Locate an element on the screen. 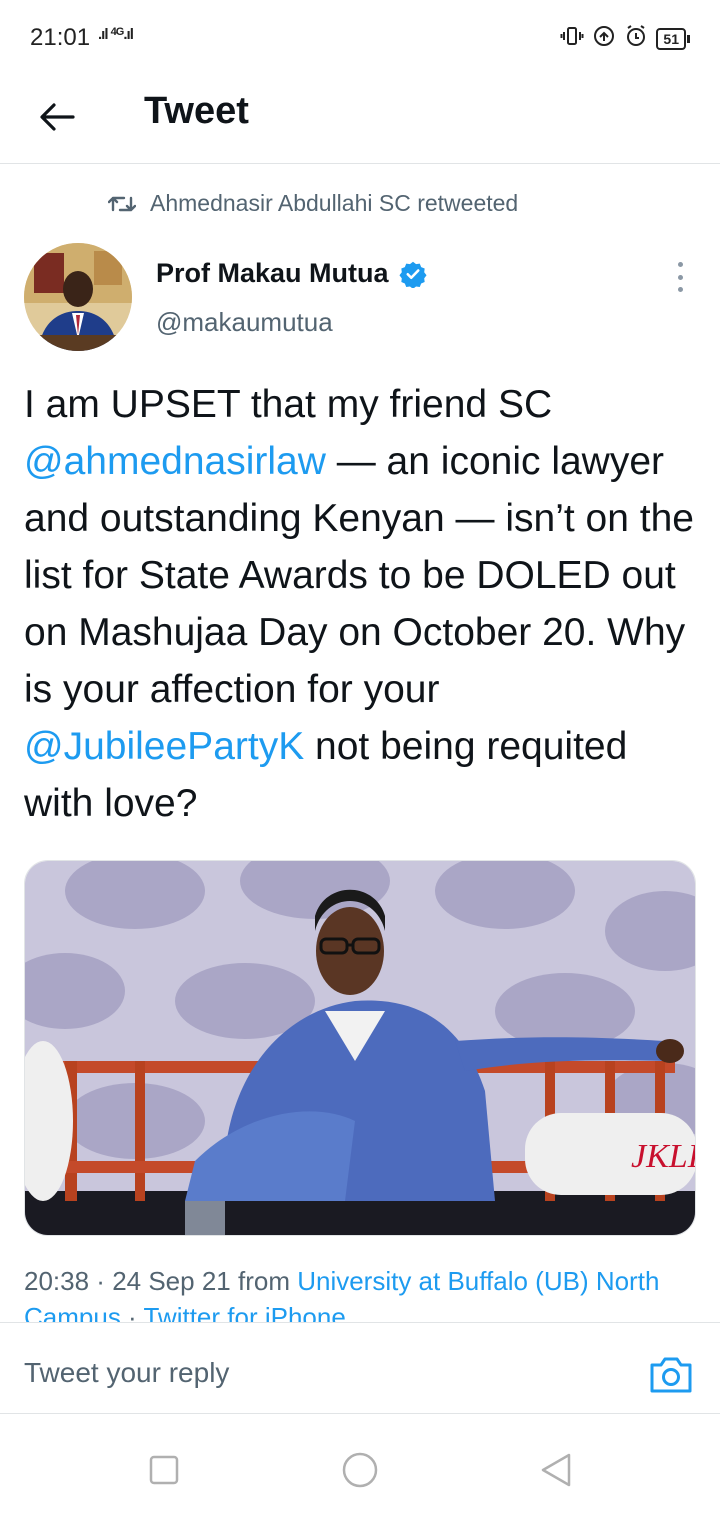  mention-link: @JubileePartyK is located at coordinates (164, 746).